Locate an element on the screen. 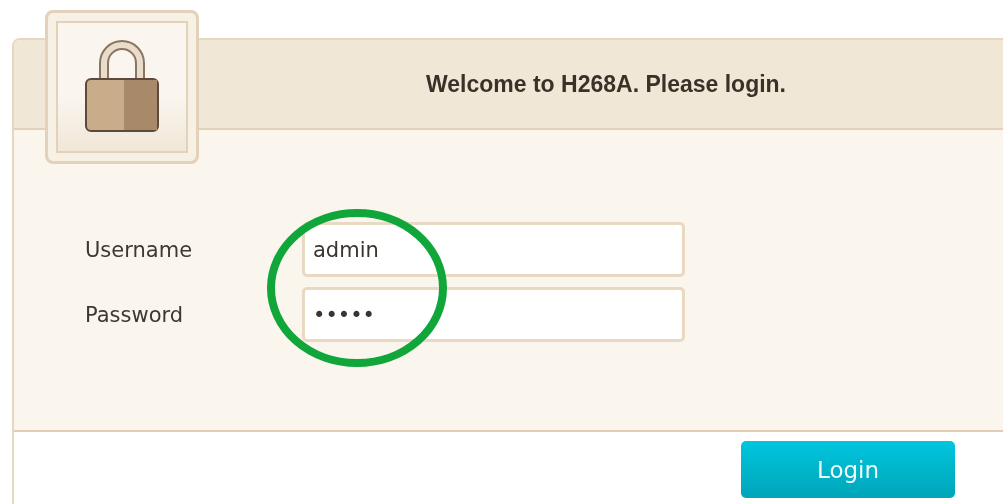 The height and width of the screenshot is (504, 1003). username-field: admin is located at coordinates (493, 249).